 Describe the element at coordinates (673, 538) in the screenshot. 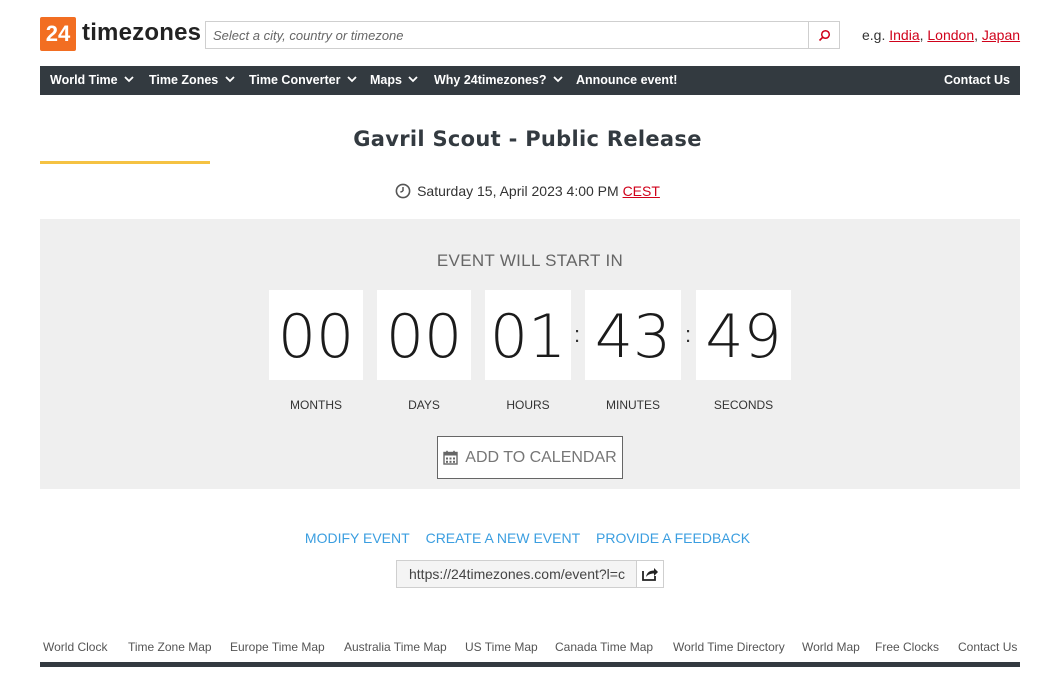

I see `feedback-link: PROVIDE A FEEDBACK` at that location.